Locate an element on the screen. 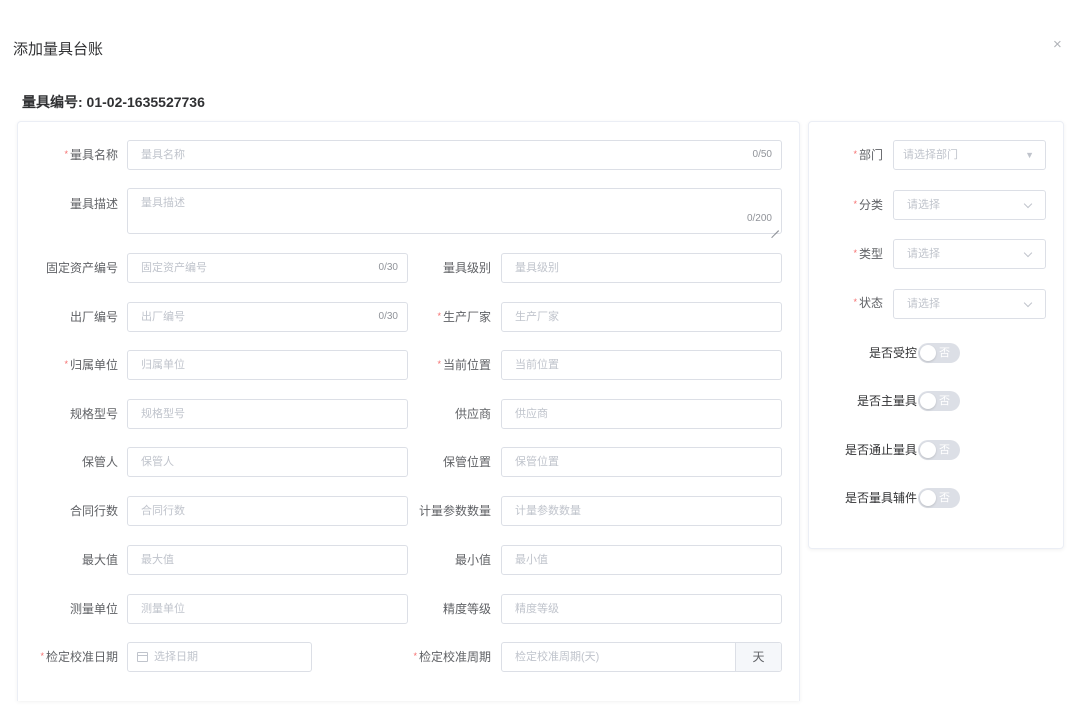 The width and height of the screenshot is (1080, 720). status-placeholder: 请选择 is located at coordinates (923, 304).